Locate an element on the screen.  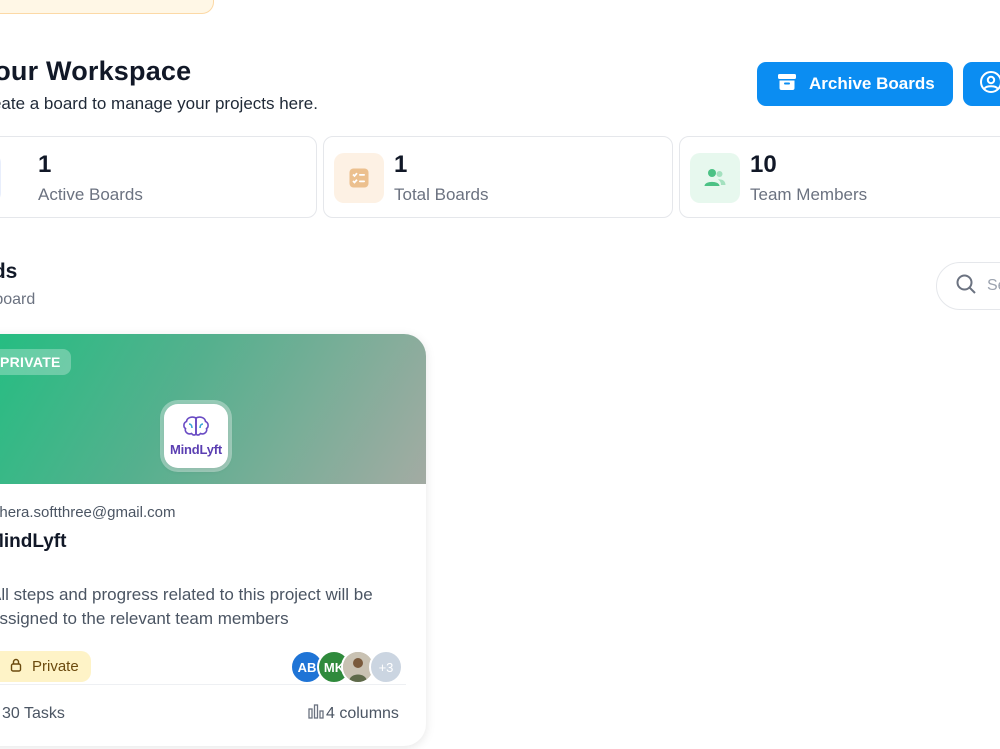
profile-button is located at coordinates (981, 84).